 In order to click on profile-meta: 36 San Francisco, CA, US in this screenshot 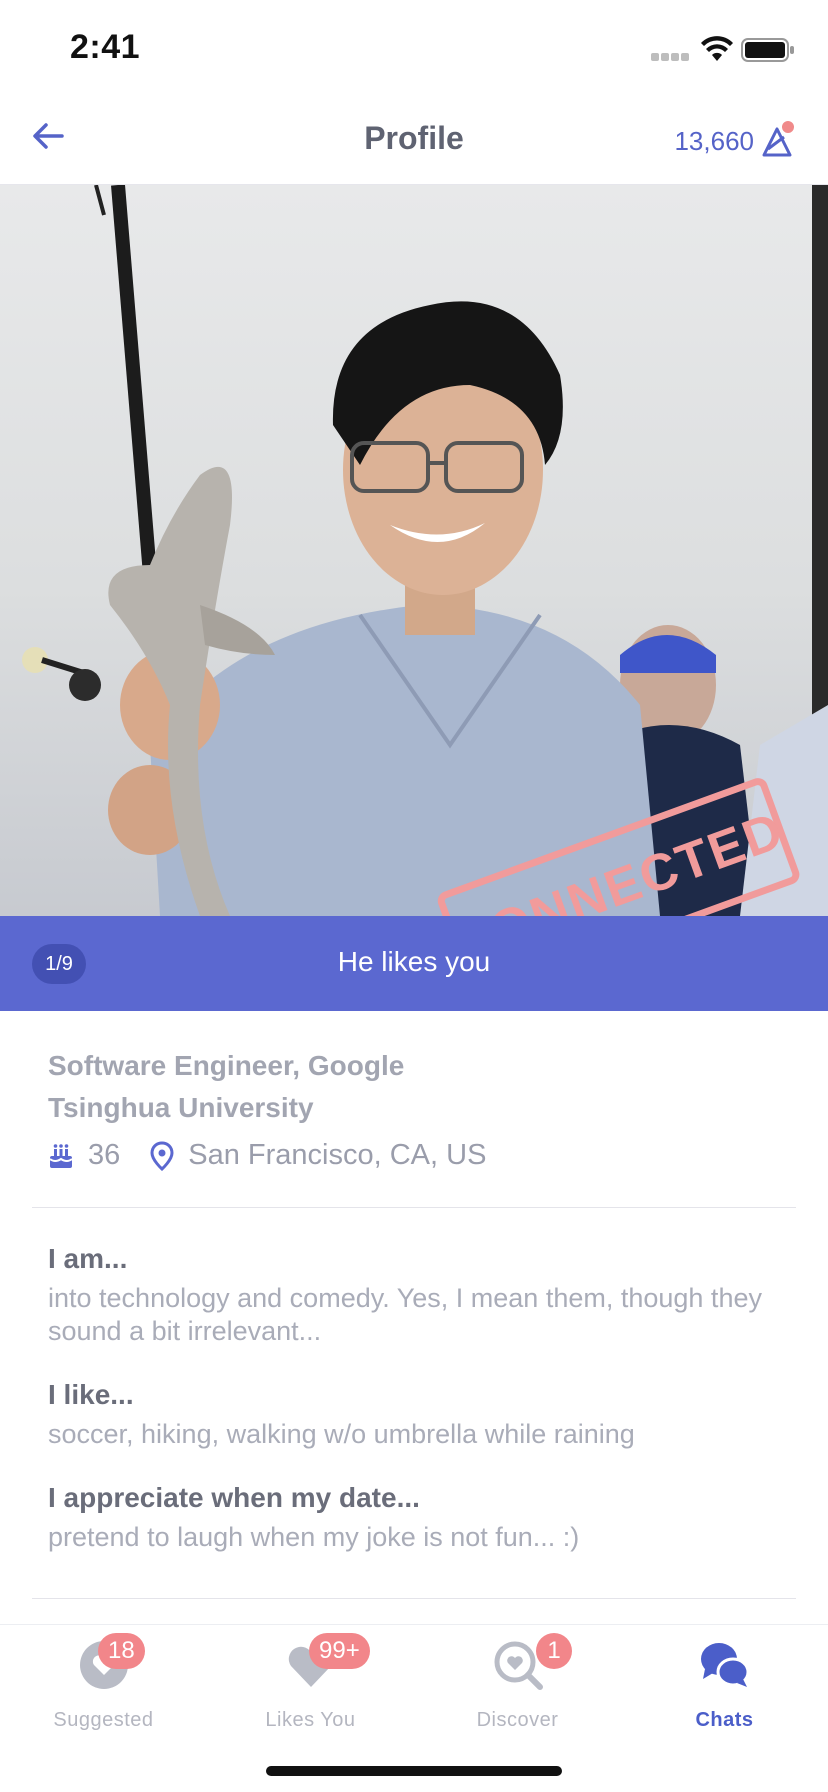, I will do `click(418, 1155)`.